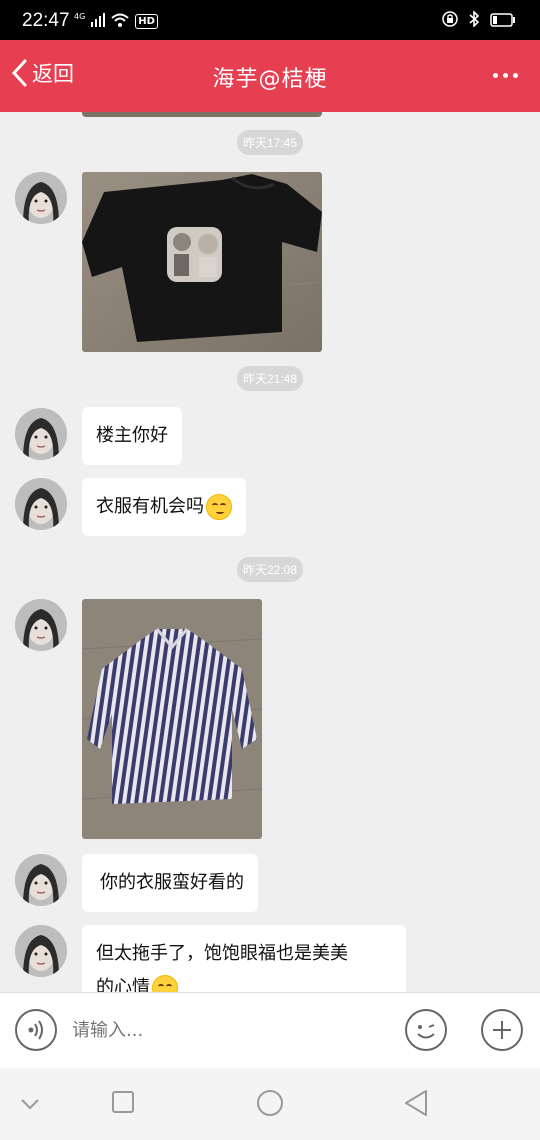 The height and width of the screenshot is (1140, 540). What do you see at coordinates (30, 1106) in the screenshot?
I see `chevron-down-icon` at bounding box center [30, 1106].